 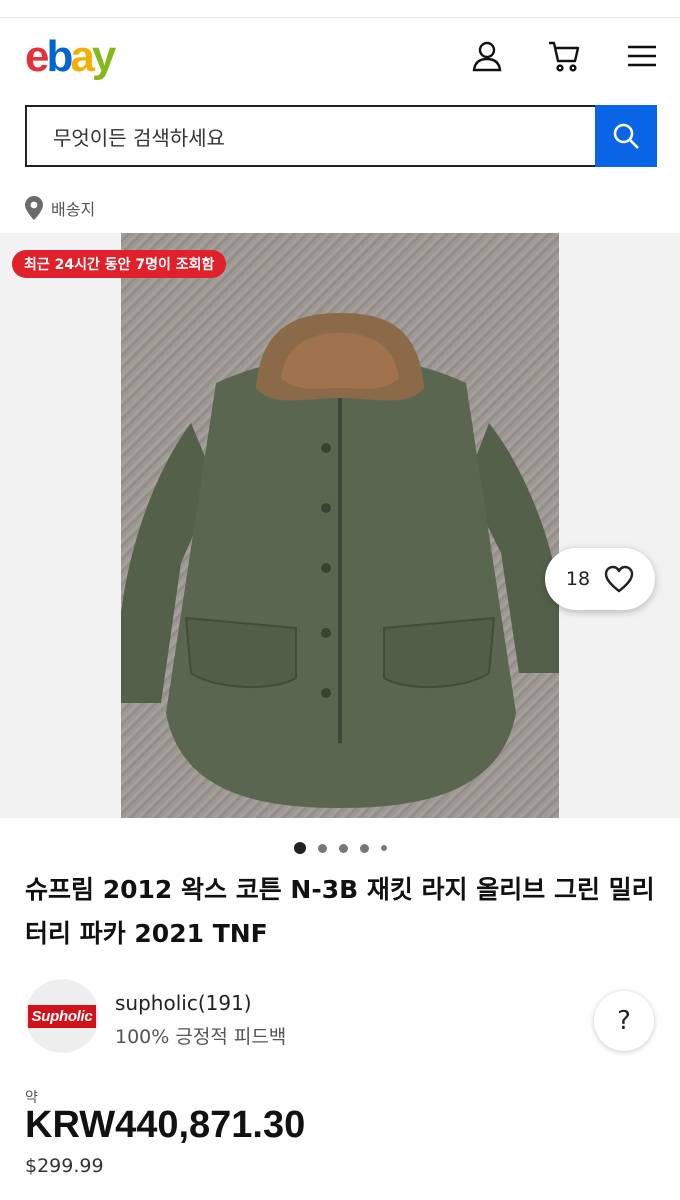 I want to click on logo-letter-y: y, so click(x=104, y=56).